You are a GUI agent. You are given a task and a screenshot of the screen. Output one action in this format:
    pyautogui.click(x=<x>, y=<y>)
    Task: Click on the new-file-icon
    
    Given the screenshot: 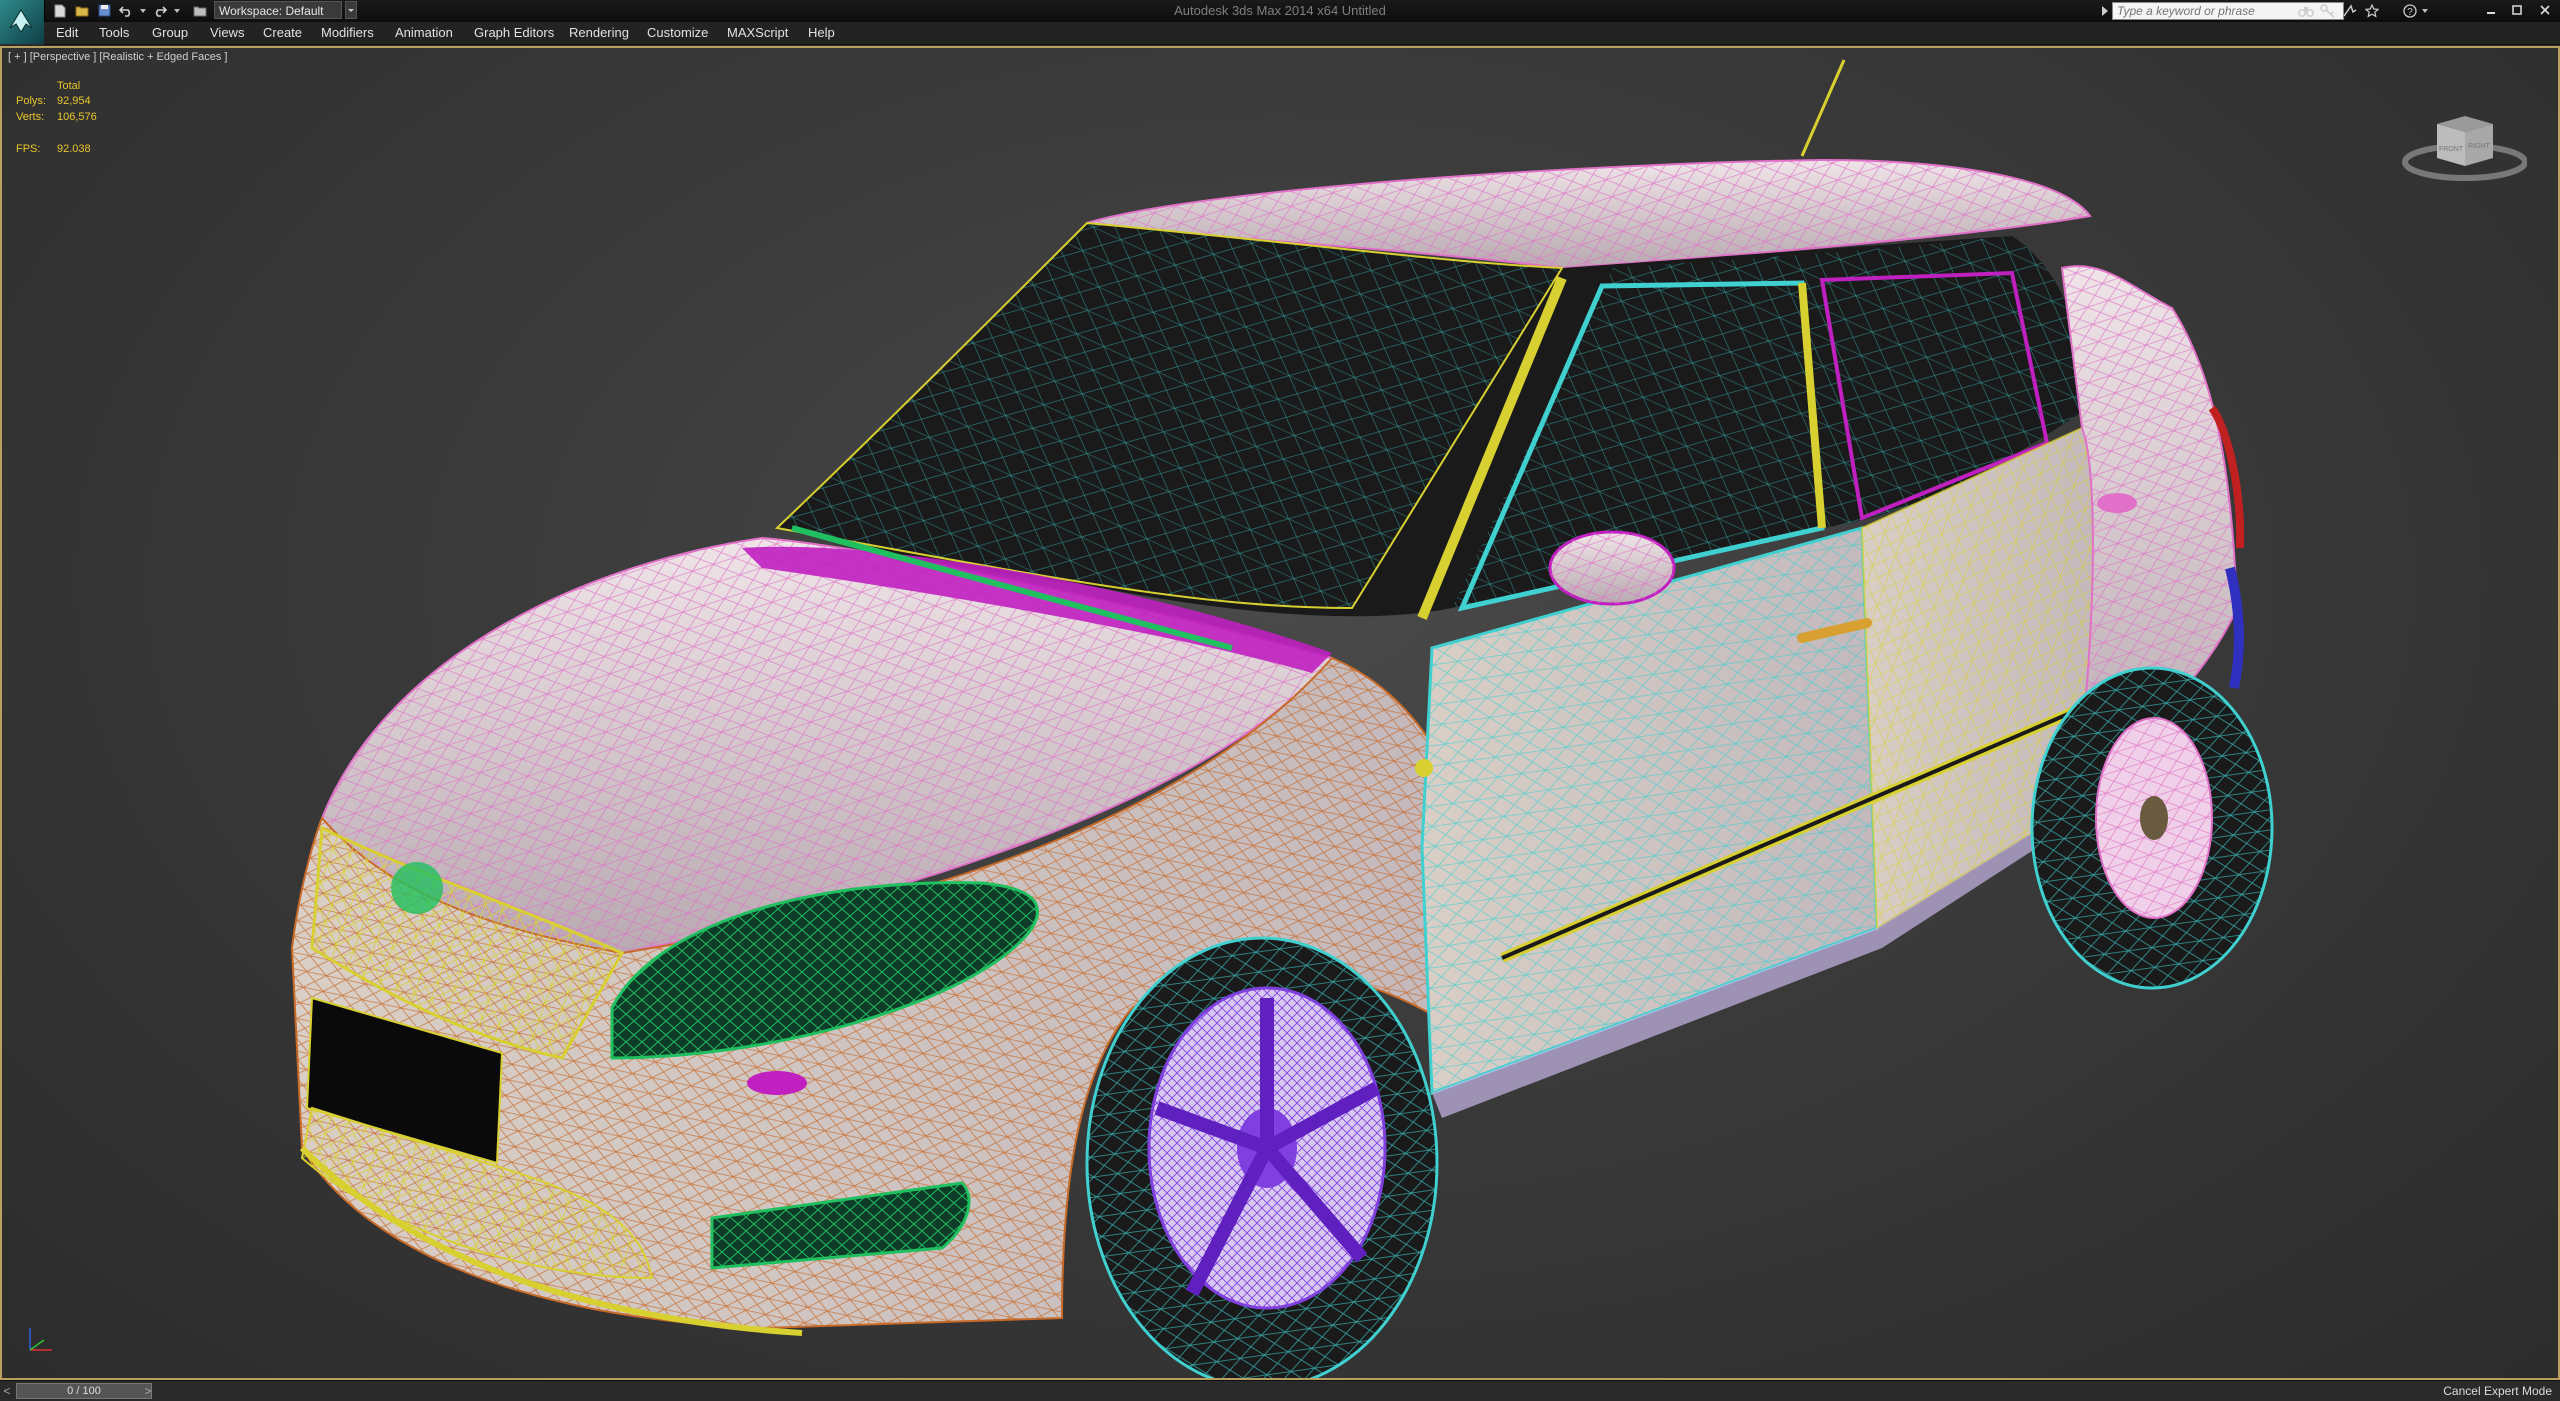 What is the action you would take?
    pyautogui.click(x=60, y=10)
    